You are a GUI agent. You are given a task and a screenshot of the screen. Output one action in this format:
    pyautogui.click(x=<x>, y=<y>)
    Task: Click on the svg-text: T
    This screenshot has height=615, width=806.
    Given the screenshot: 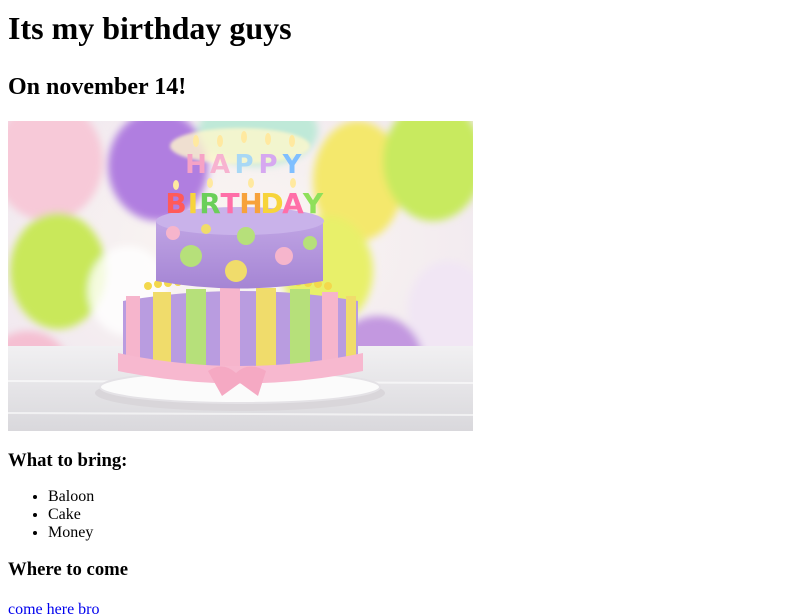 What is the action you would take?
    pyautogui.click(x=229, y=203)
    